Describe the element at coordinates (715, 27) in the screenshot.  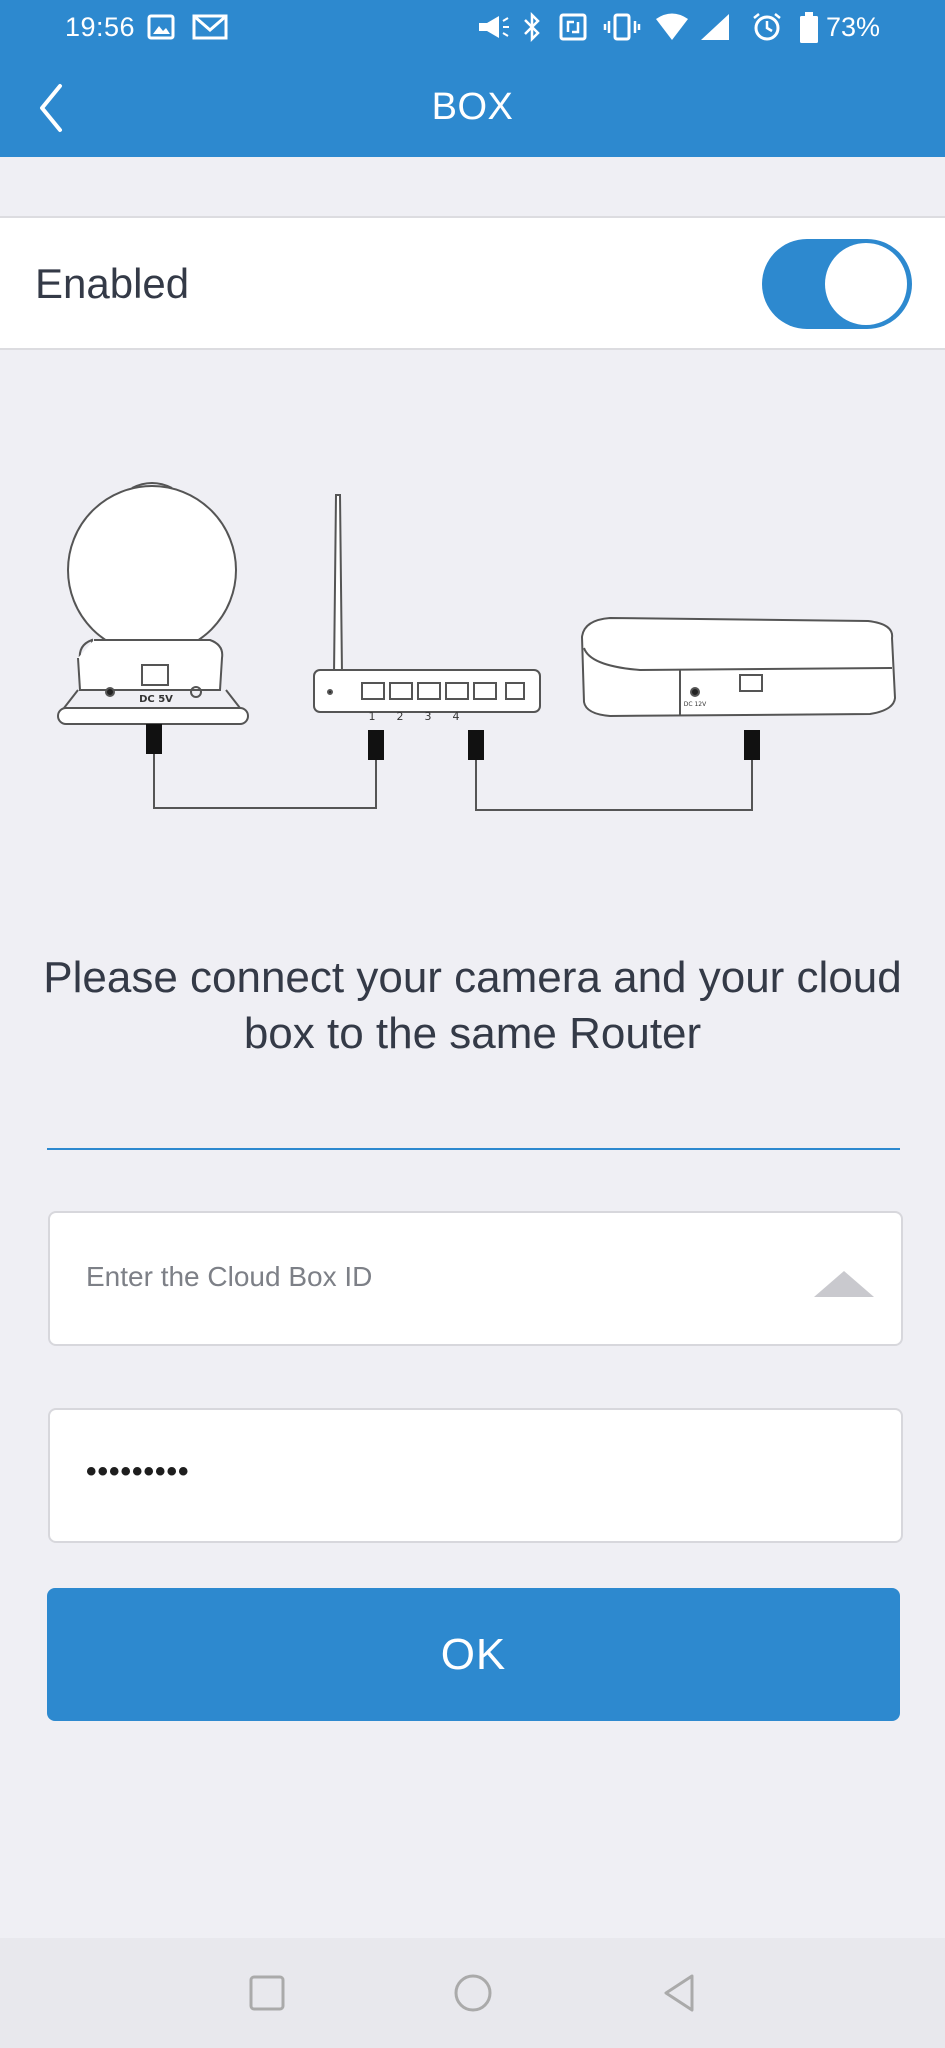
I see `signal-icon` at that location.